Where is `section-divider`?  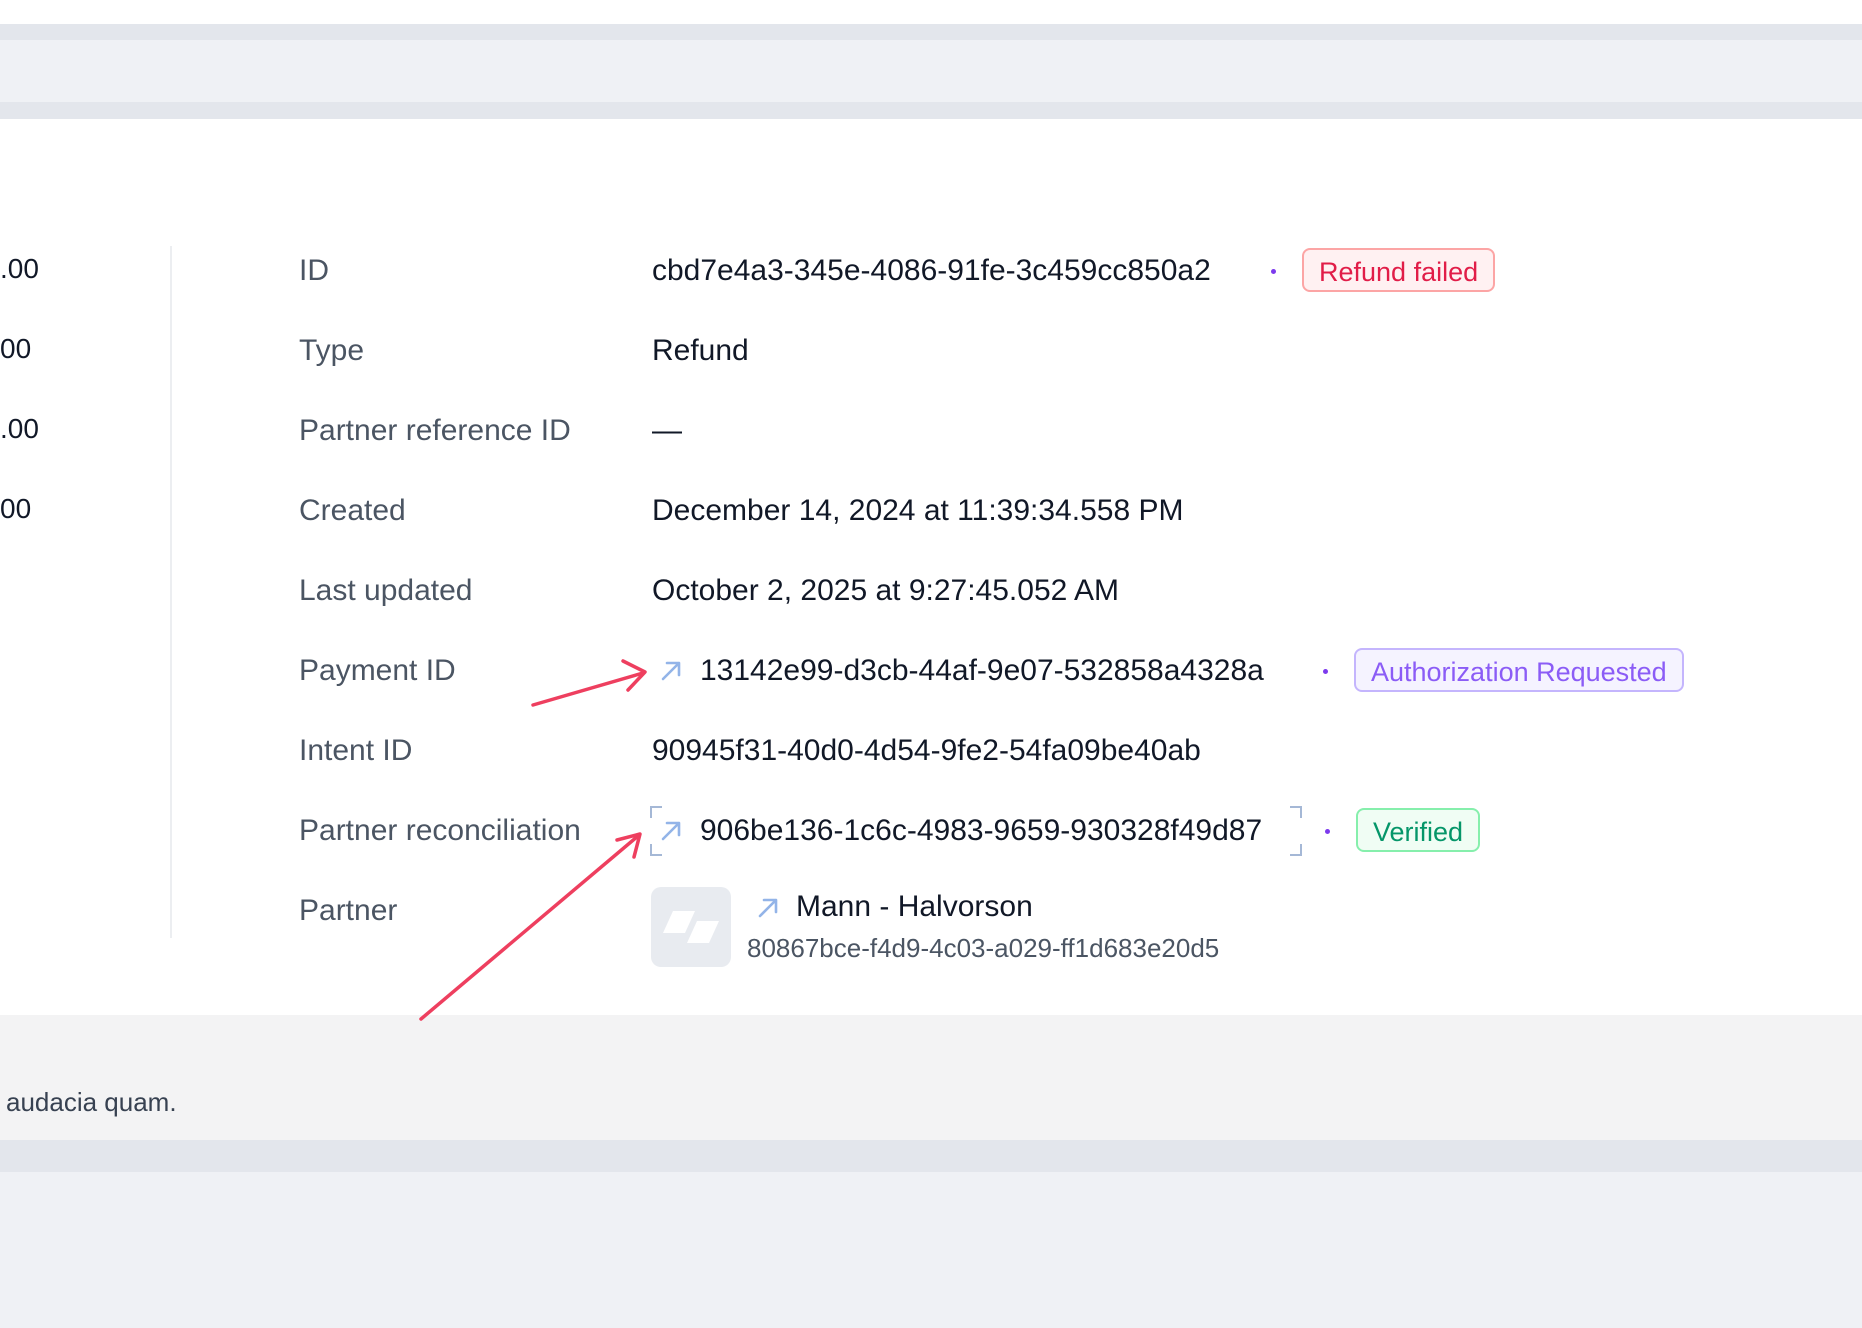 section-divider is located at coordinates (931, 110).